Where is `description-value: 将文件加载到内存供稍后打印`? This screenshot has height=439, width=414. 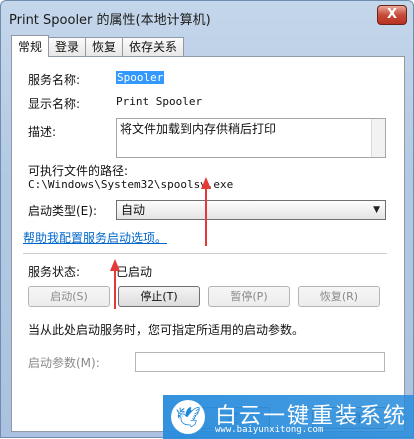 description-value: 将文件加载到内存供稍后打印 is located at coordinates (198, 129).